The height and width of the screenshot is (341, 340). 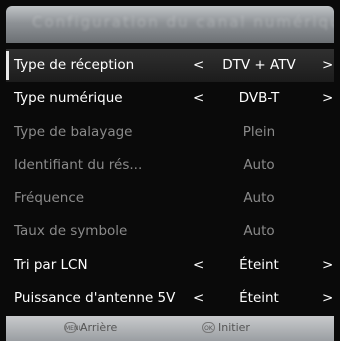 I want to click on menu-footer: MENU Arrière OK Initier, so click(x=170, y=328).